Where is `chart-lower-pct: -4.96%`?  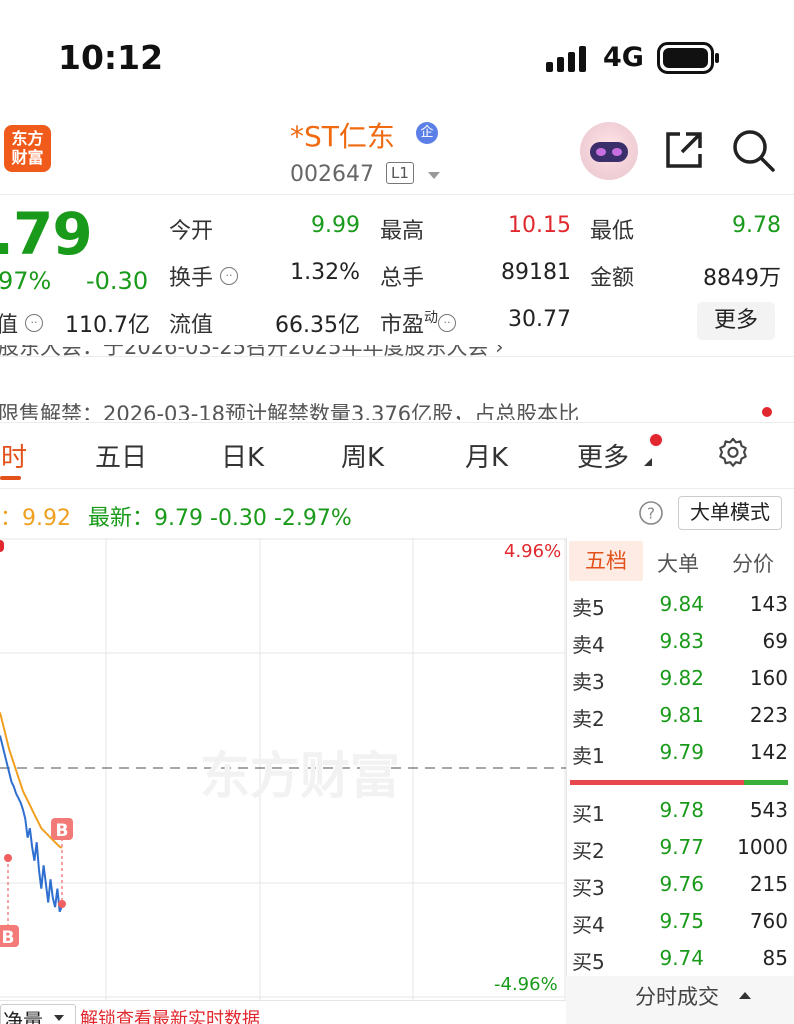 chart-lower-pct: -4.96% is located at coordinates (526, 984).